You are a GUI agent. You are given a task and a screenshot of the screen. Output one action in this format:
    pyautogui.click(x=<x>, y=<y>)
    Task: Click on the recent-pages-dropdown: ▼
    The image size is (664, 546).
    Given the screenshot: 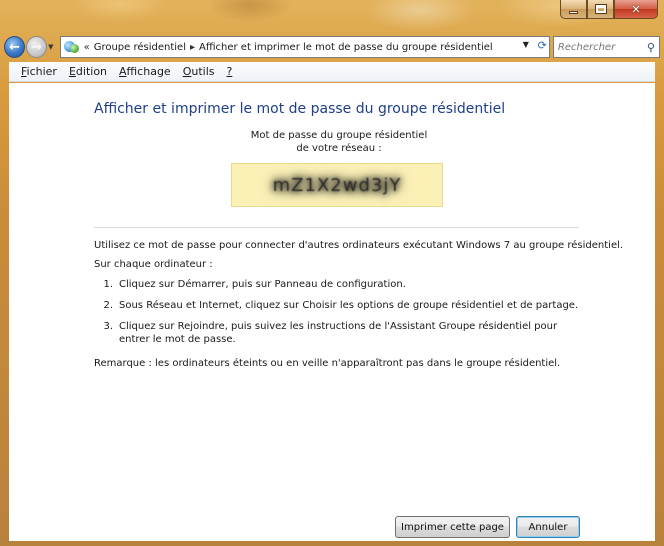 What is the action you would take?
    pyautogui.click(x=53, y=47)
    